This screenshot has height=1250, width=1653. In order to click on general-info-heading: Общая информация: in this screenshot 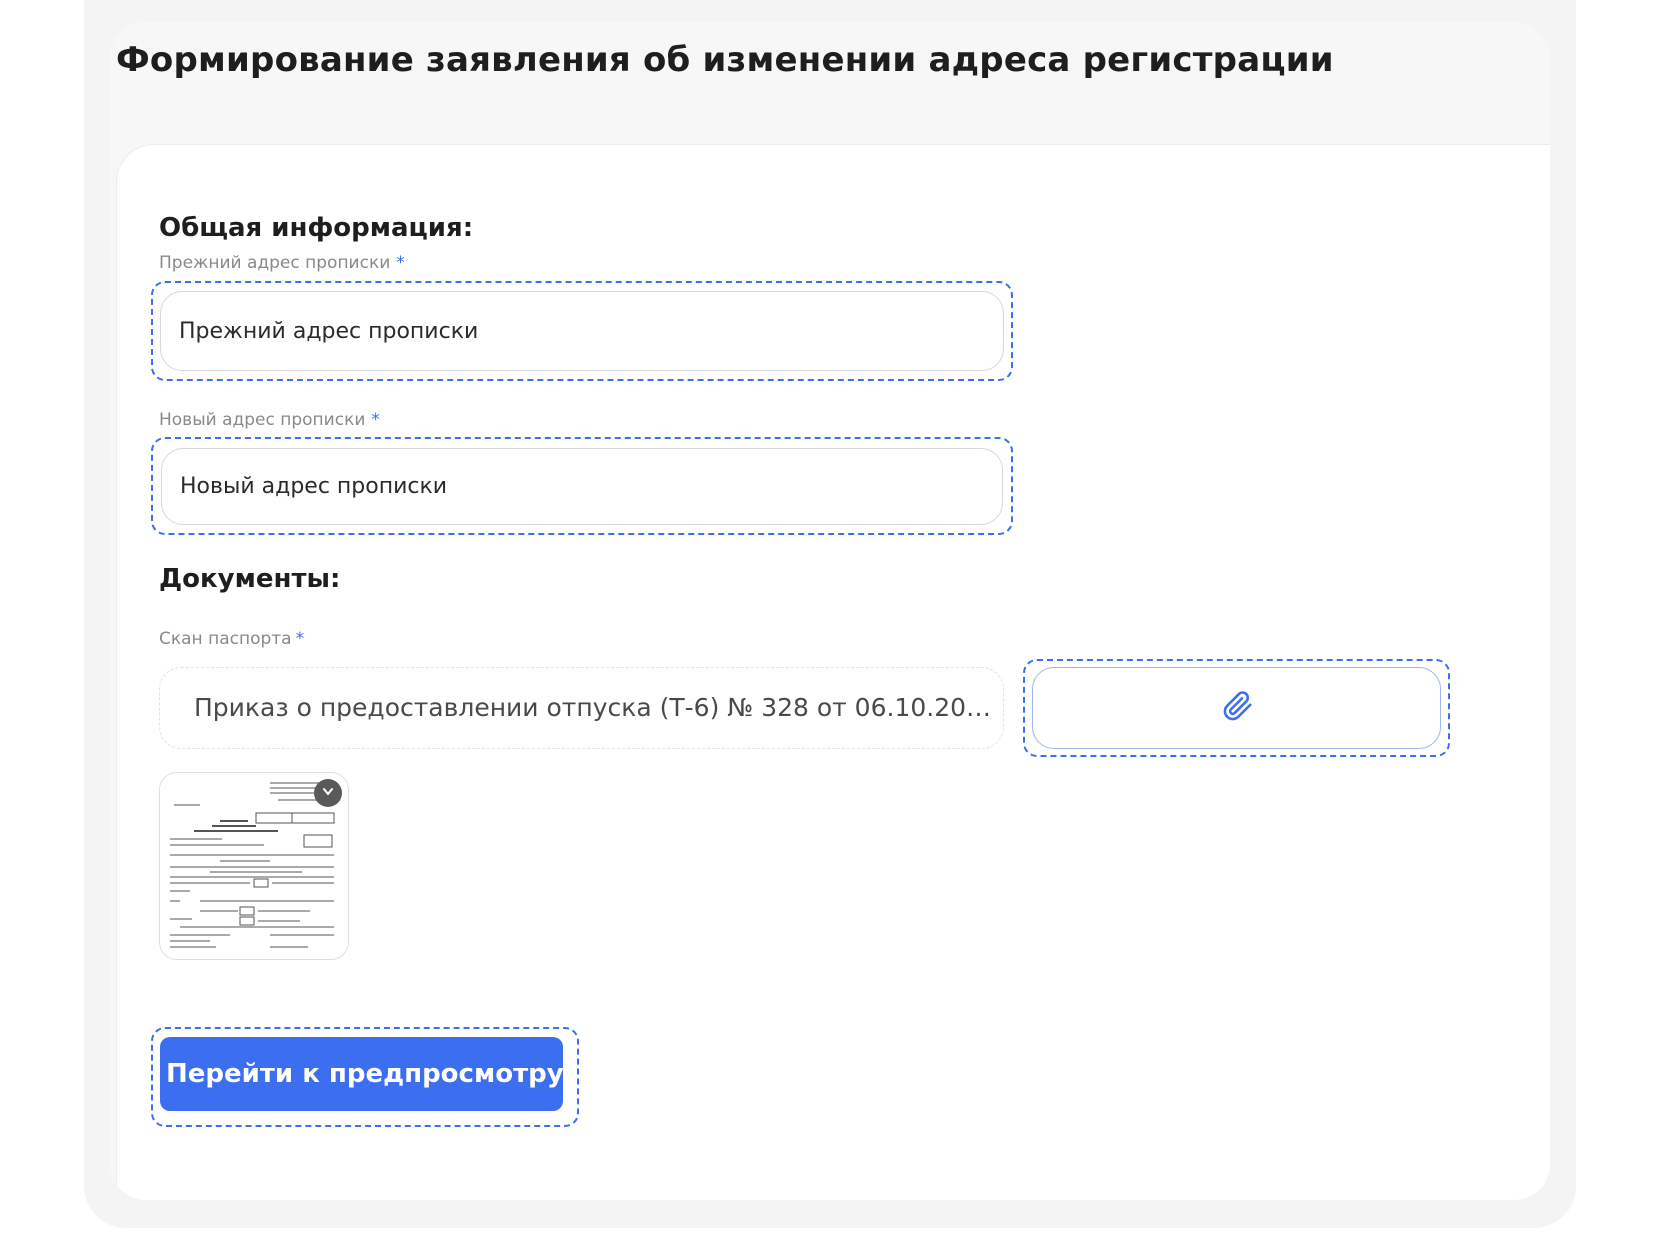, I will do `click(316, 228)`.